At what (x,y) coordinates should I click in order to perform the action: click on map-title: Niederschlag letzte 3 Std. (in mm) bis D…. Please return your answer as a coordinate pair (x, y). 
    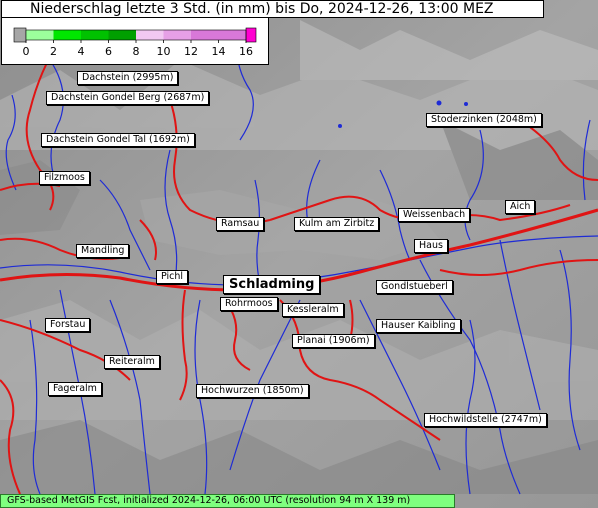
    Looking at the image, I should click on (272, 9).